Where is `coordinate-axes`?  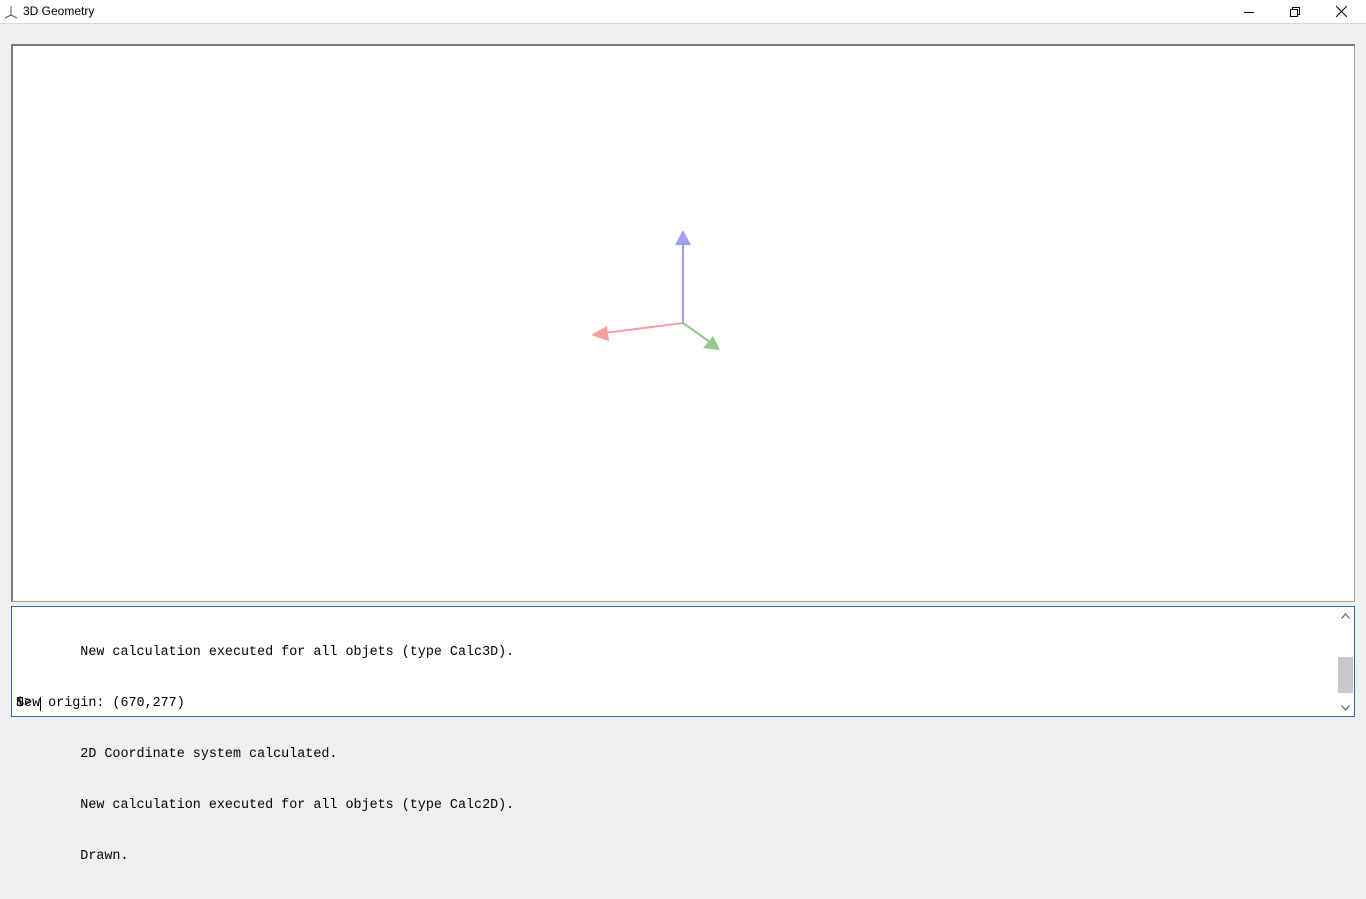
coordinate-axes is located at coordinates (655, 290).